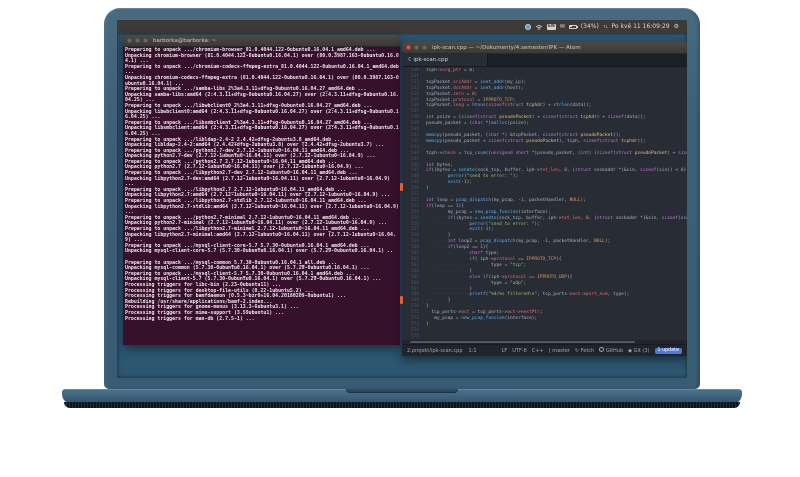 The width and height of the screenshot is (800, 477). Describe the element at coordinates (505, 351) in the screenshot. I see `status-line-ending: LF` at that location.